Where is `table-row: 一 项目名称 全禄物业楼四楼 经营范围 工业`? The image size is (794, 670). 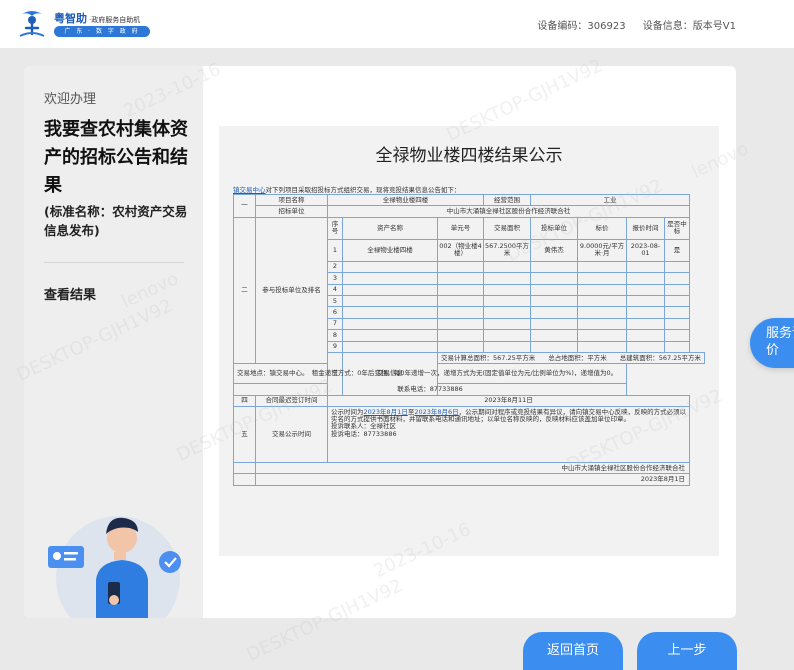
table-row: 一 项目名称 全禄物业楼四楼 经营范围 工业 is located at coordinates (469, 205).